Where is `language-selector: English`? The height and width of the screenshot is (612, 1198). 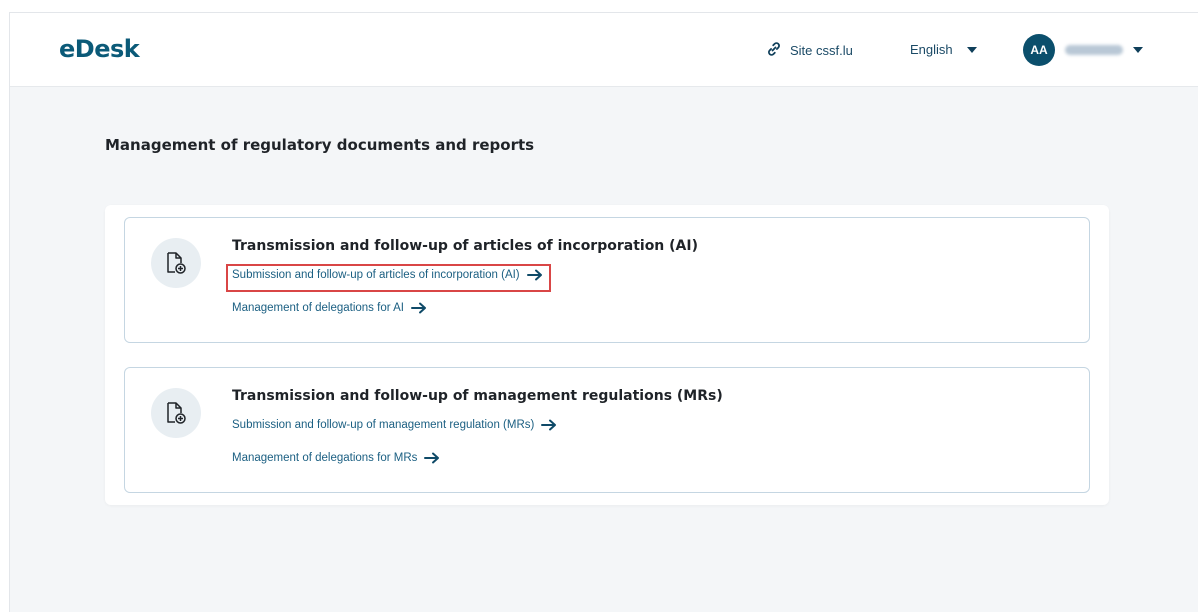
language-selector: English is located at coordinates (943, 49).